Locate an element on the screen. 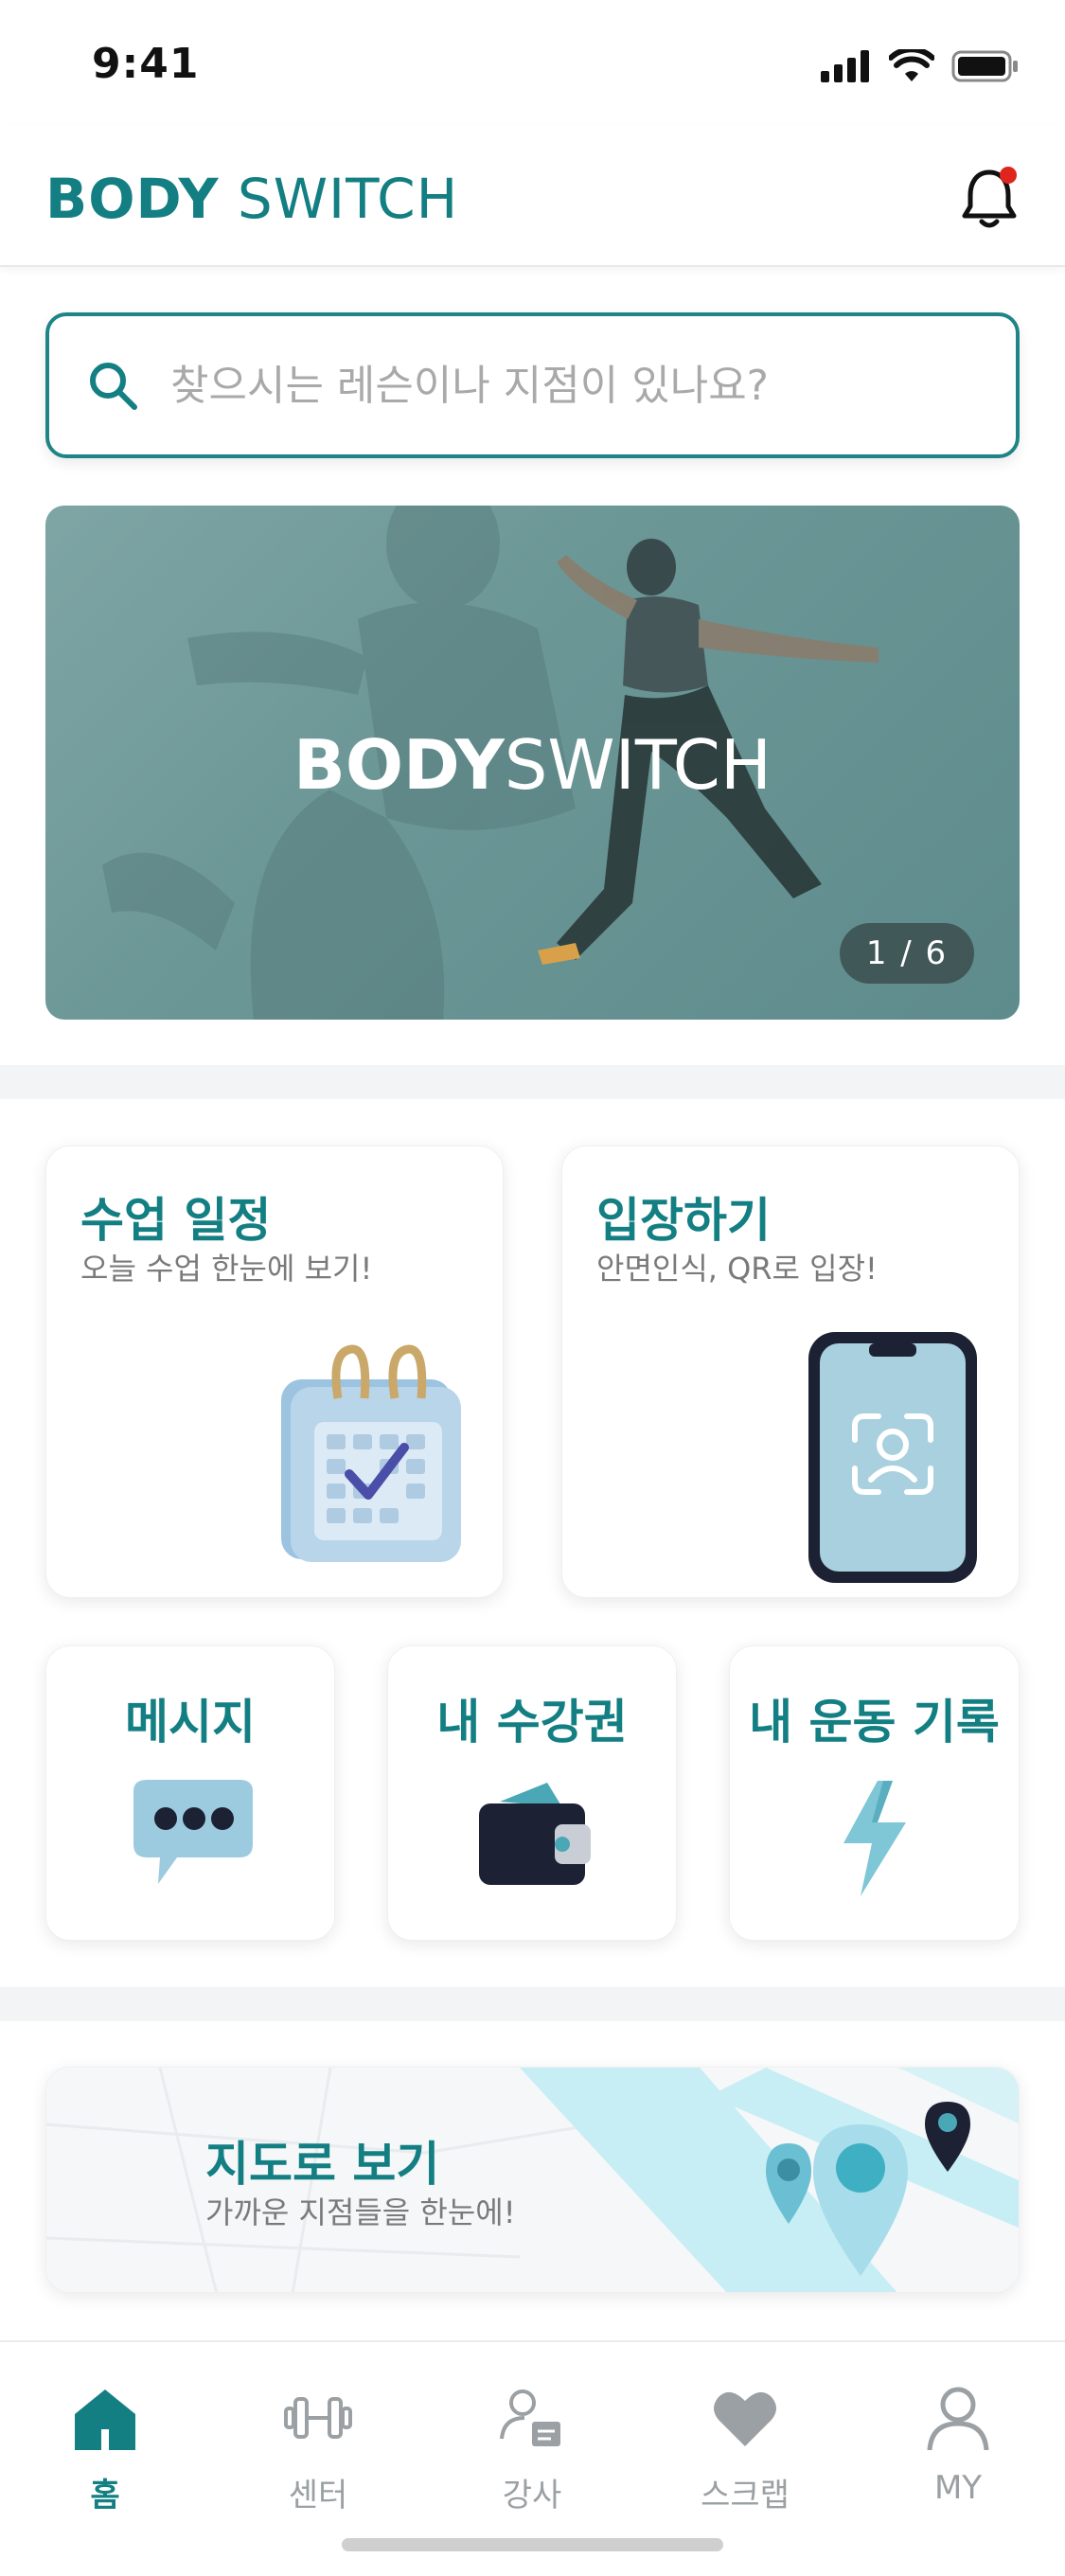  instructor-icon is located at coordinates (530, 2418).